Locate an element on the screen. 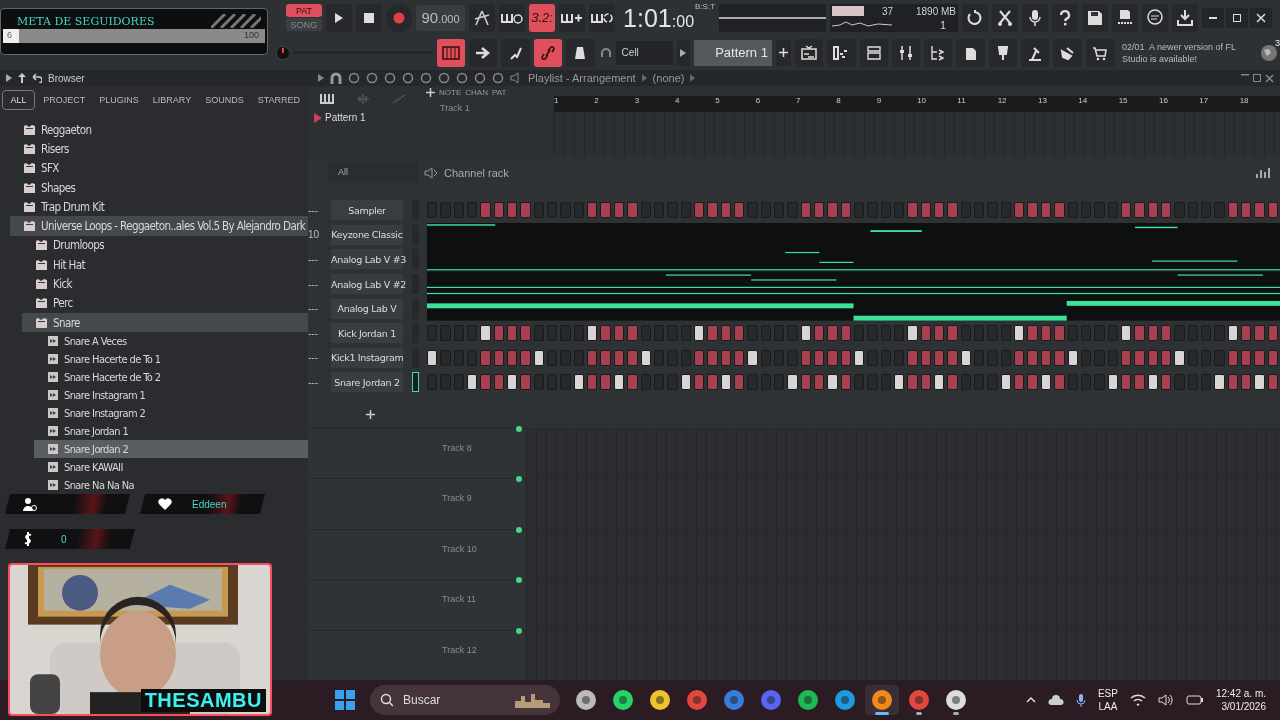 The width and height of the screenshot is (1280, 720). bar-number: 6 is located at coordinates (758, 101).